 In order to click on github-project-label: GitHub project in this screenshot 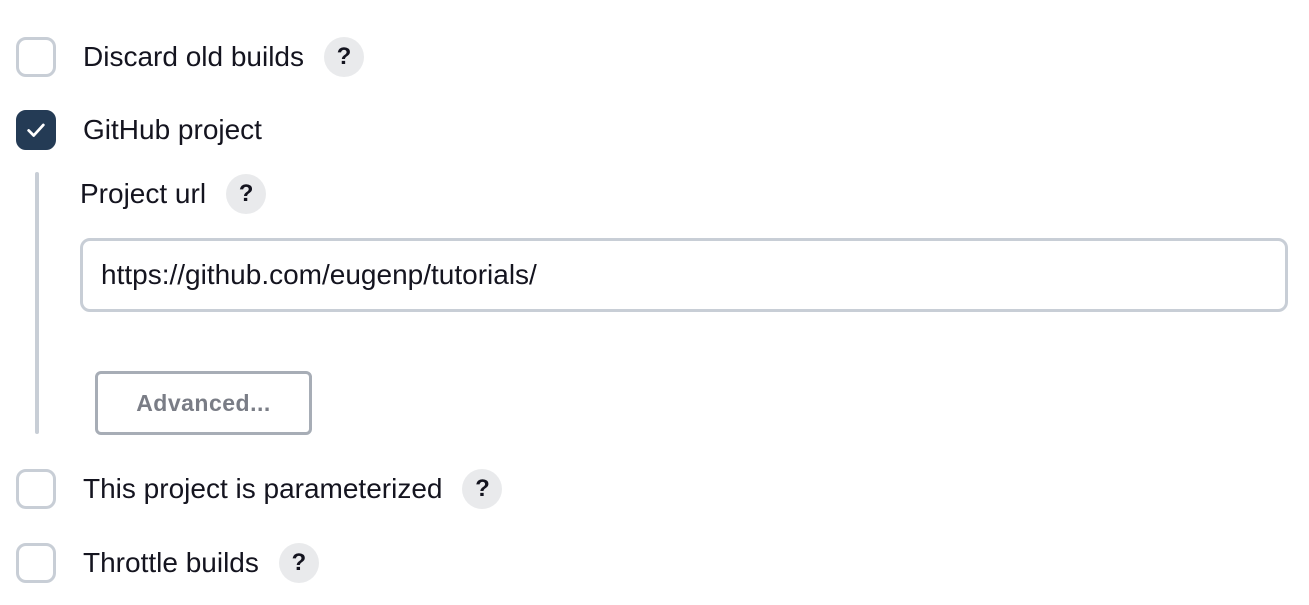, I will do `click(172, 129)`.